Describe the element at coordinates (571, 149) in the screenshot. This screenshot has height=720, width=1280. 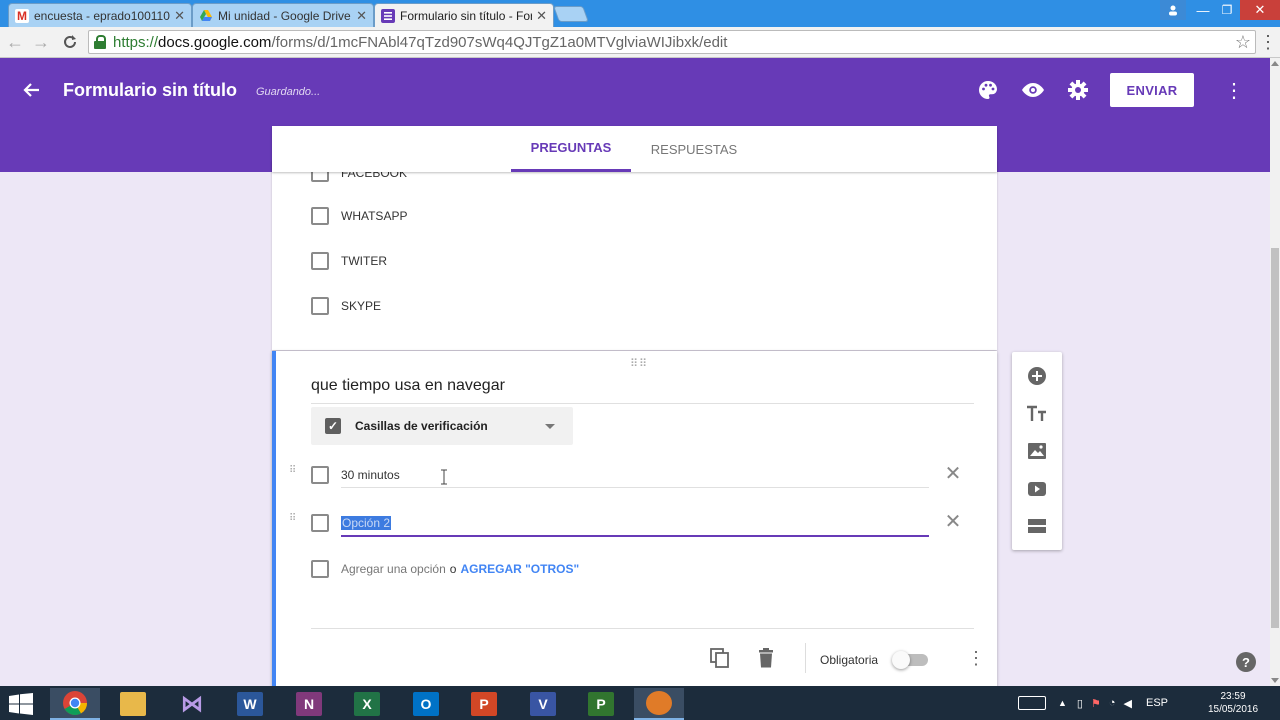
I see `tab-questions: PREGUNTAS` at that location.